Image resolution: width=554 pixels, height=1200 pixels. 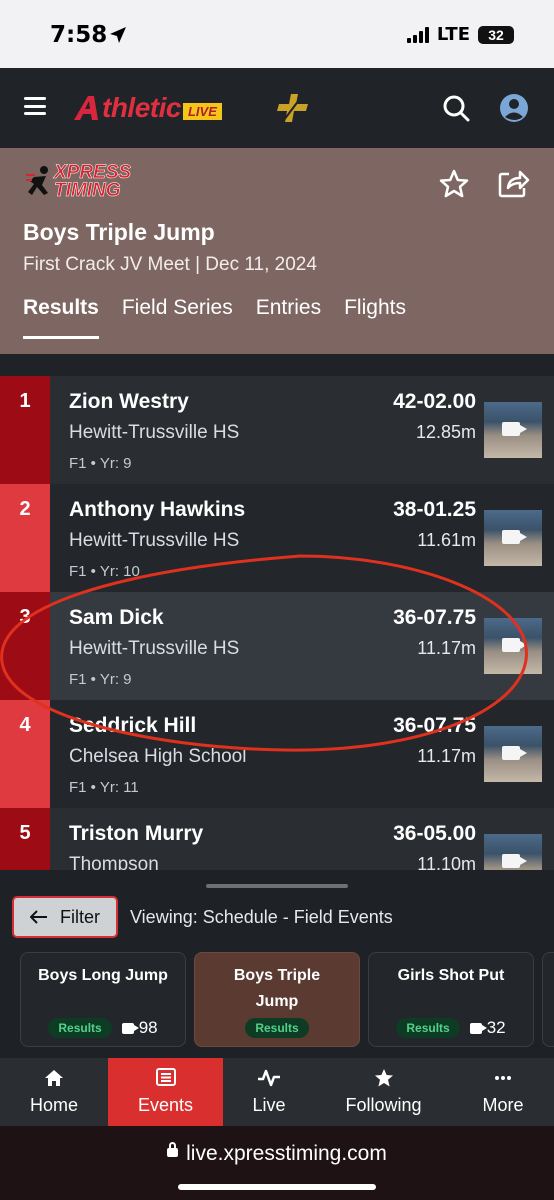 I want to click on athlete-name: Anthony Hawkins, so click(x=157, y=509).